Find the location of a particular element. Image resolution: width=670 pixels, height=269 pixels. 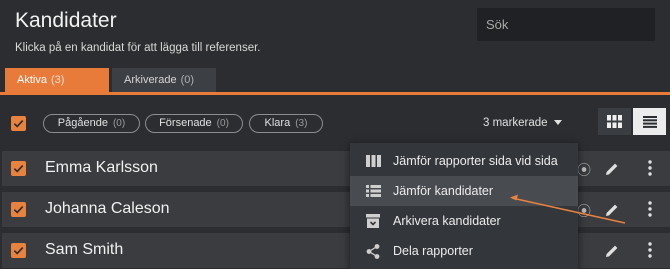

caret-down-icon is located at coordinates (557, 123).